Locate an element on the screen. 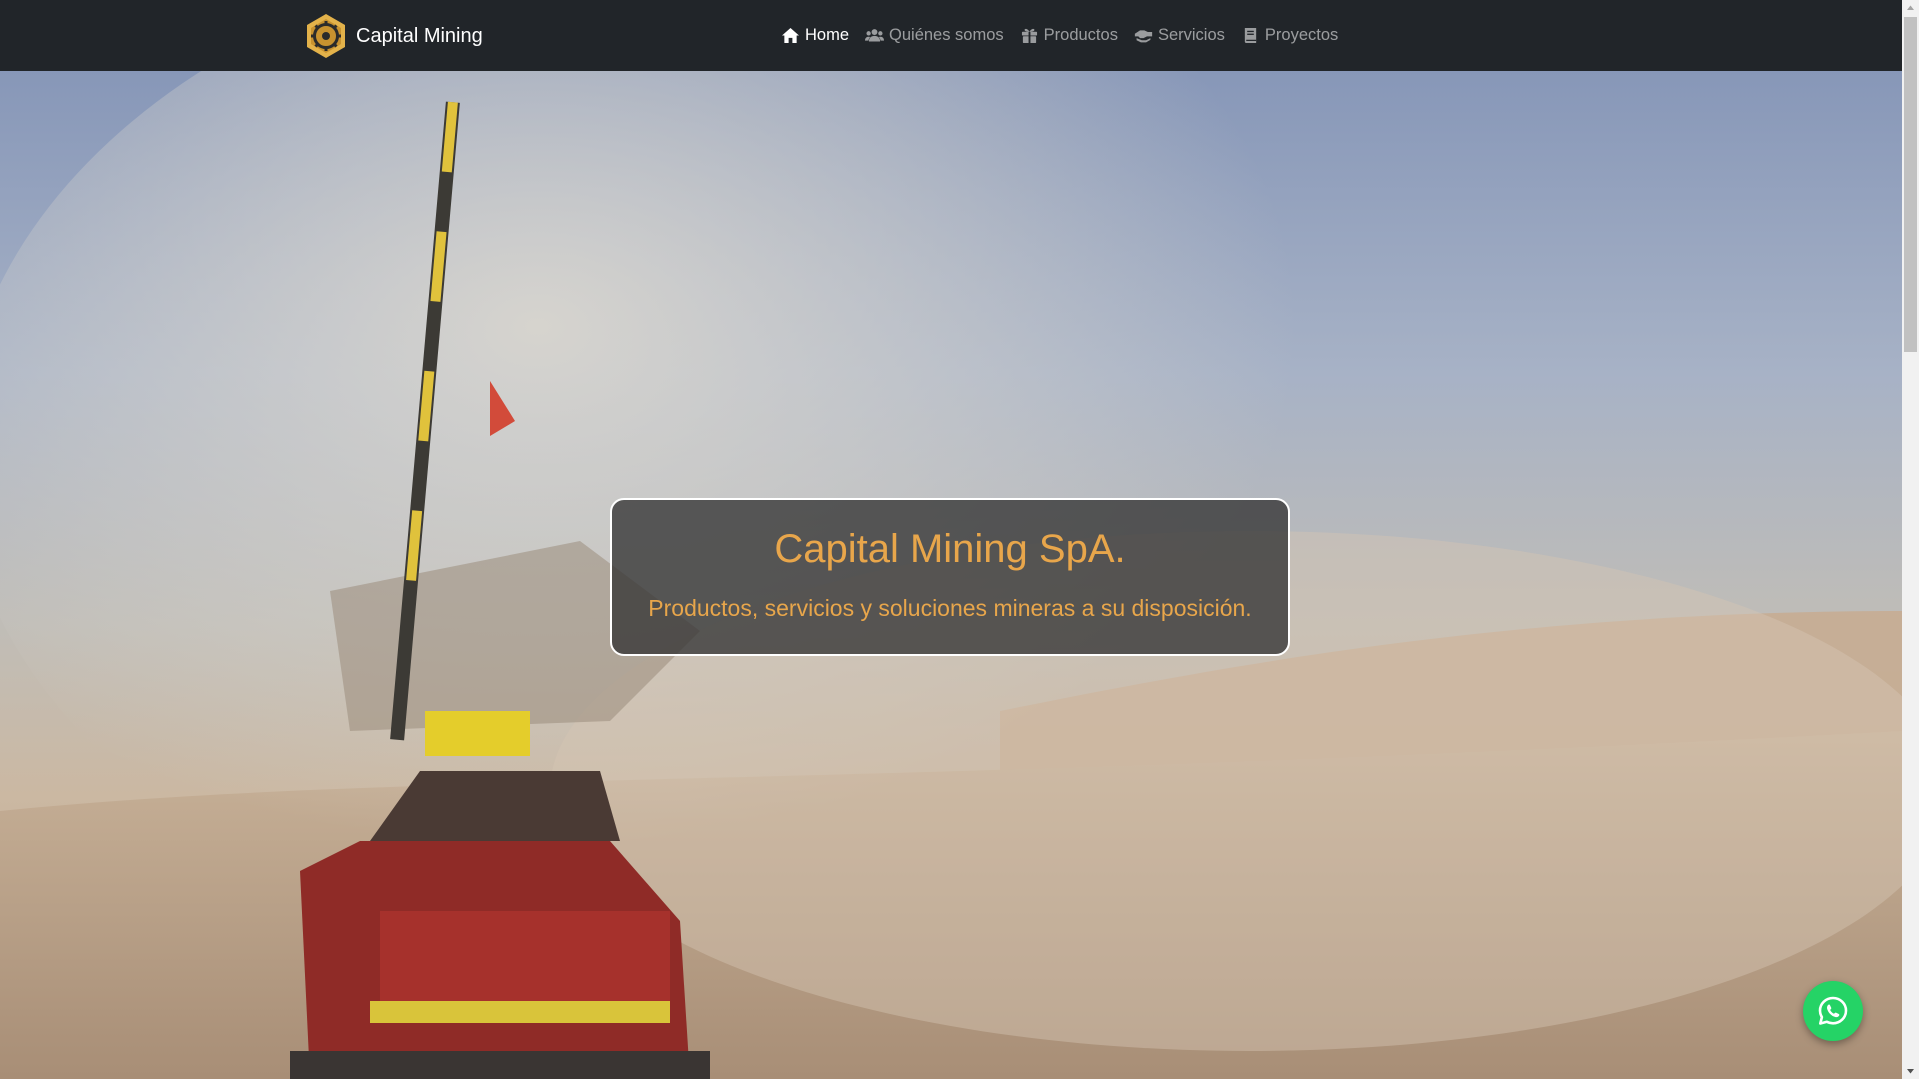 Image resolution: width=1919 pixels, height=1079 pixels. book-icon is located at coordinates (1250, 35).